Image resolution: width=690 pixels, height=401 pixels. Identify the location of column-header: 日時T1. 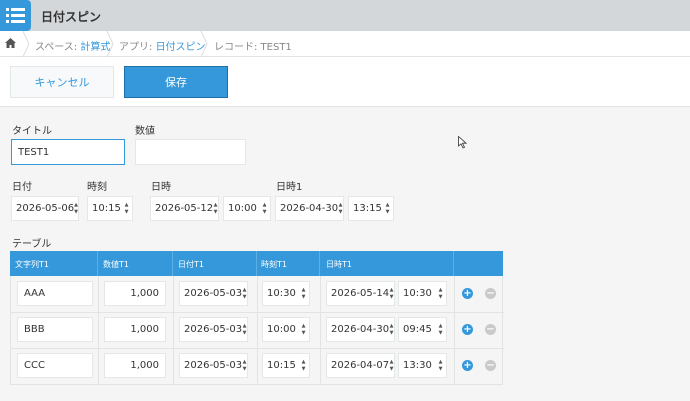
(339, 264).